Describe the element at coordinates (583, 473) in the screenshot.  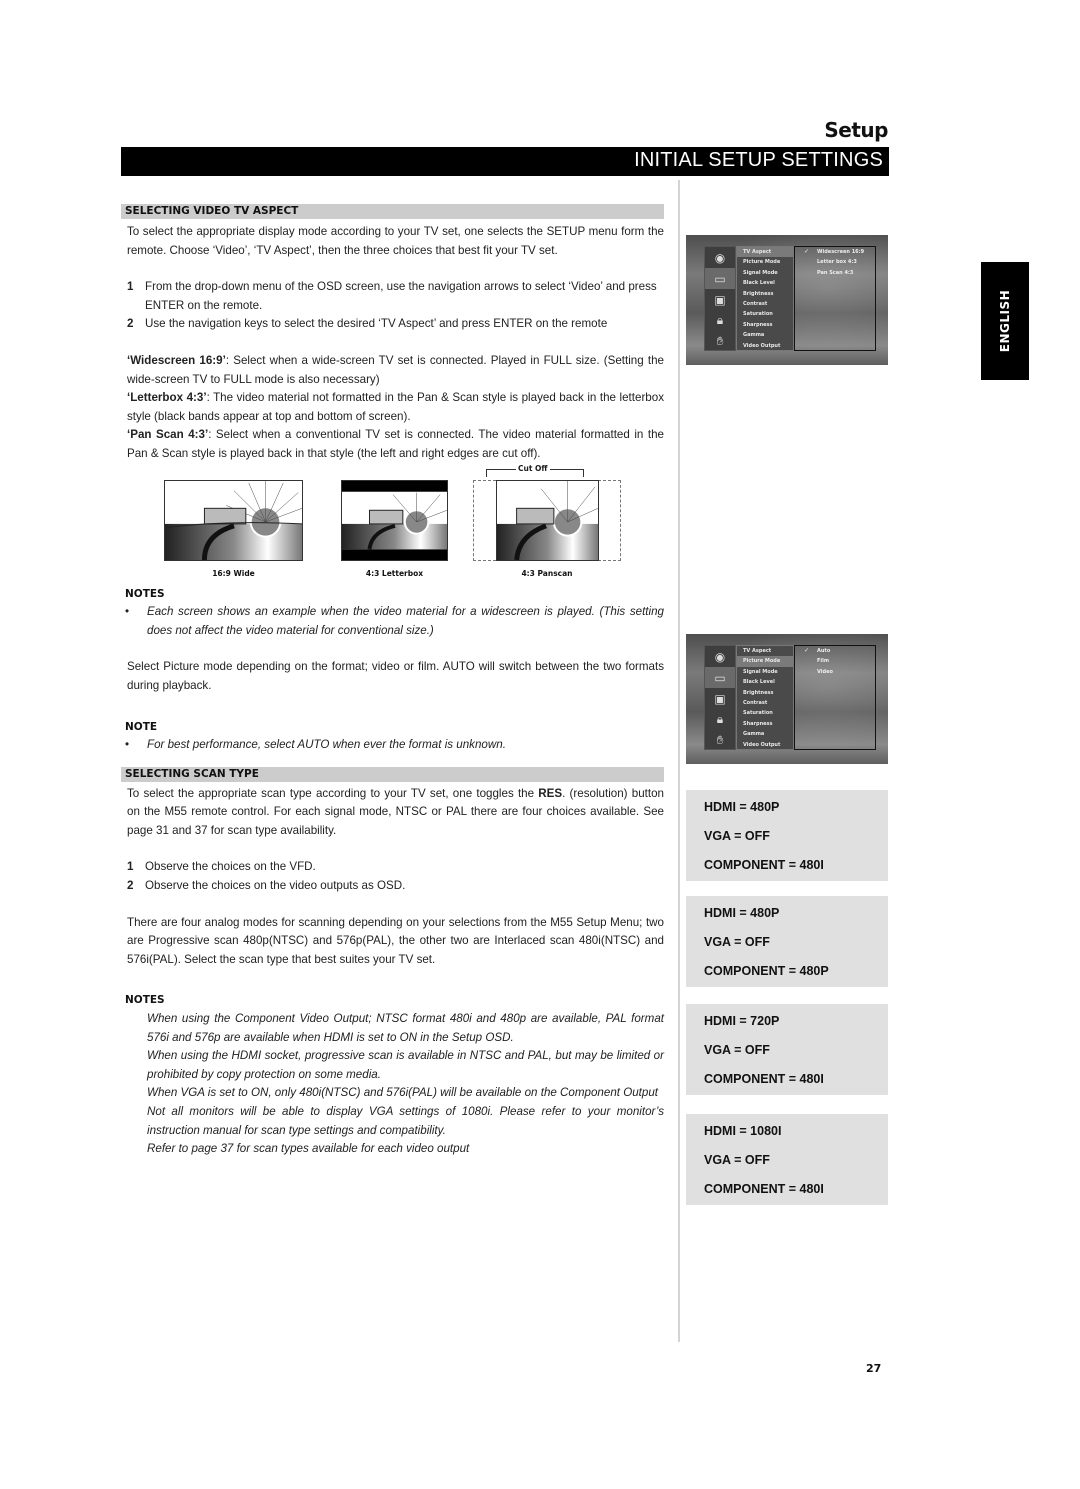
I see `cut-off-arrow-right` at that location.